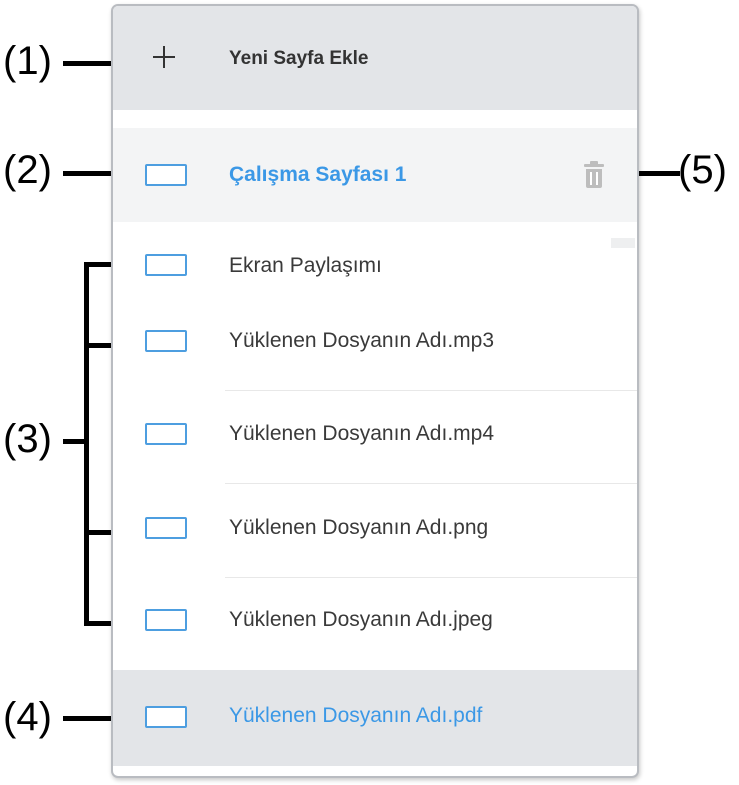 The image size is (739, 785). Describe the element at coordinates (375, 58) in the screenshot. I see `add-page-button: Yeni Sayfa Ekle` at that location.